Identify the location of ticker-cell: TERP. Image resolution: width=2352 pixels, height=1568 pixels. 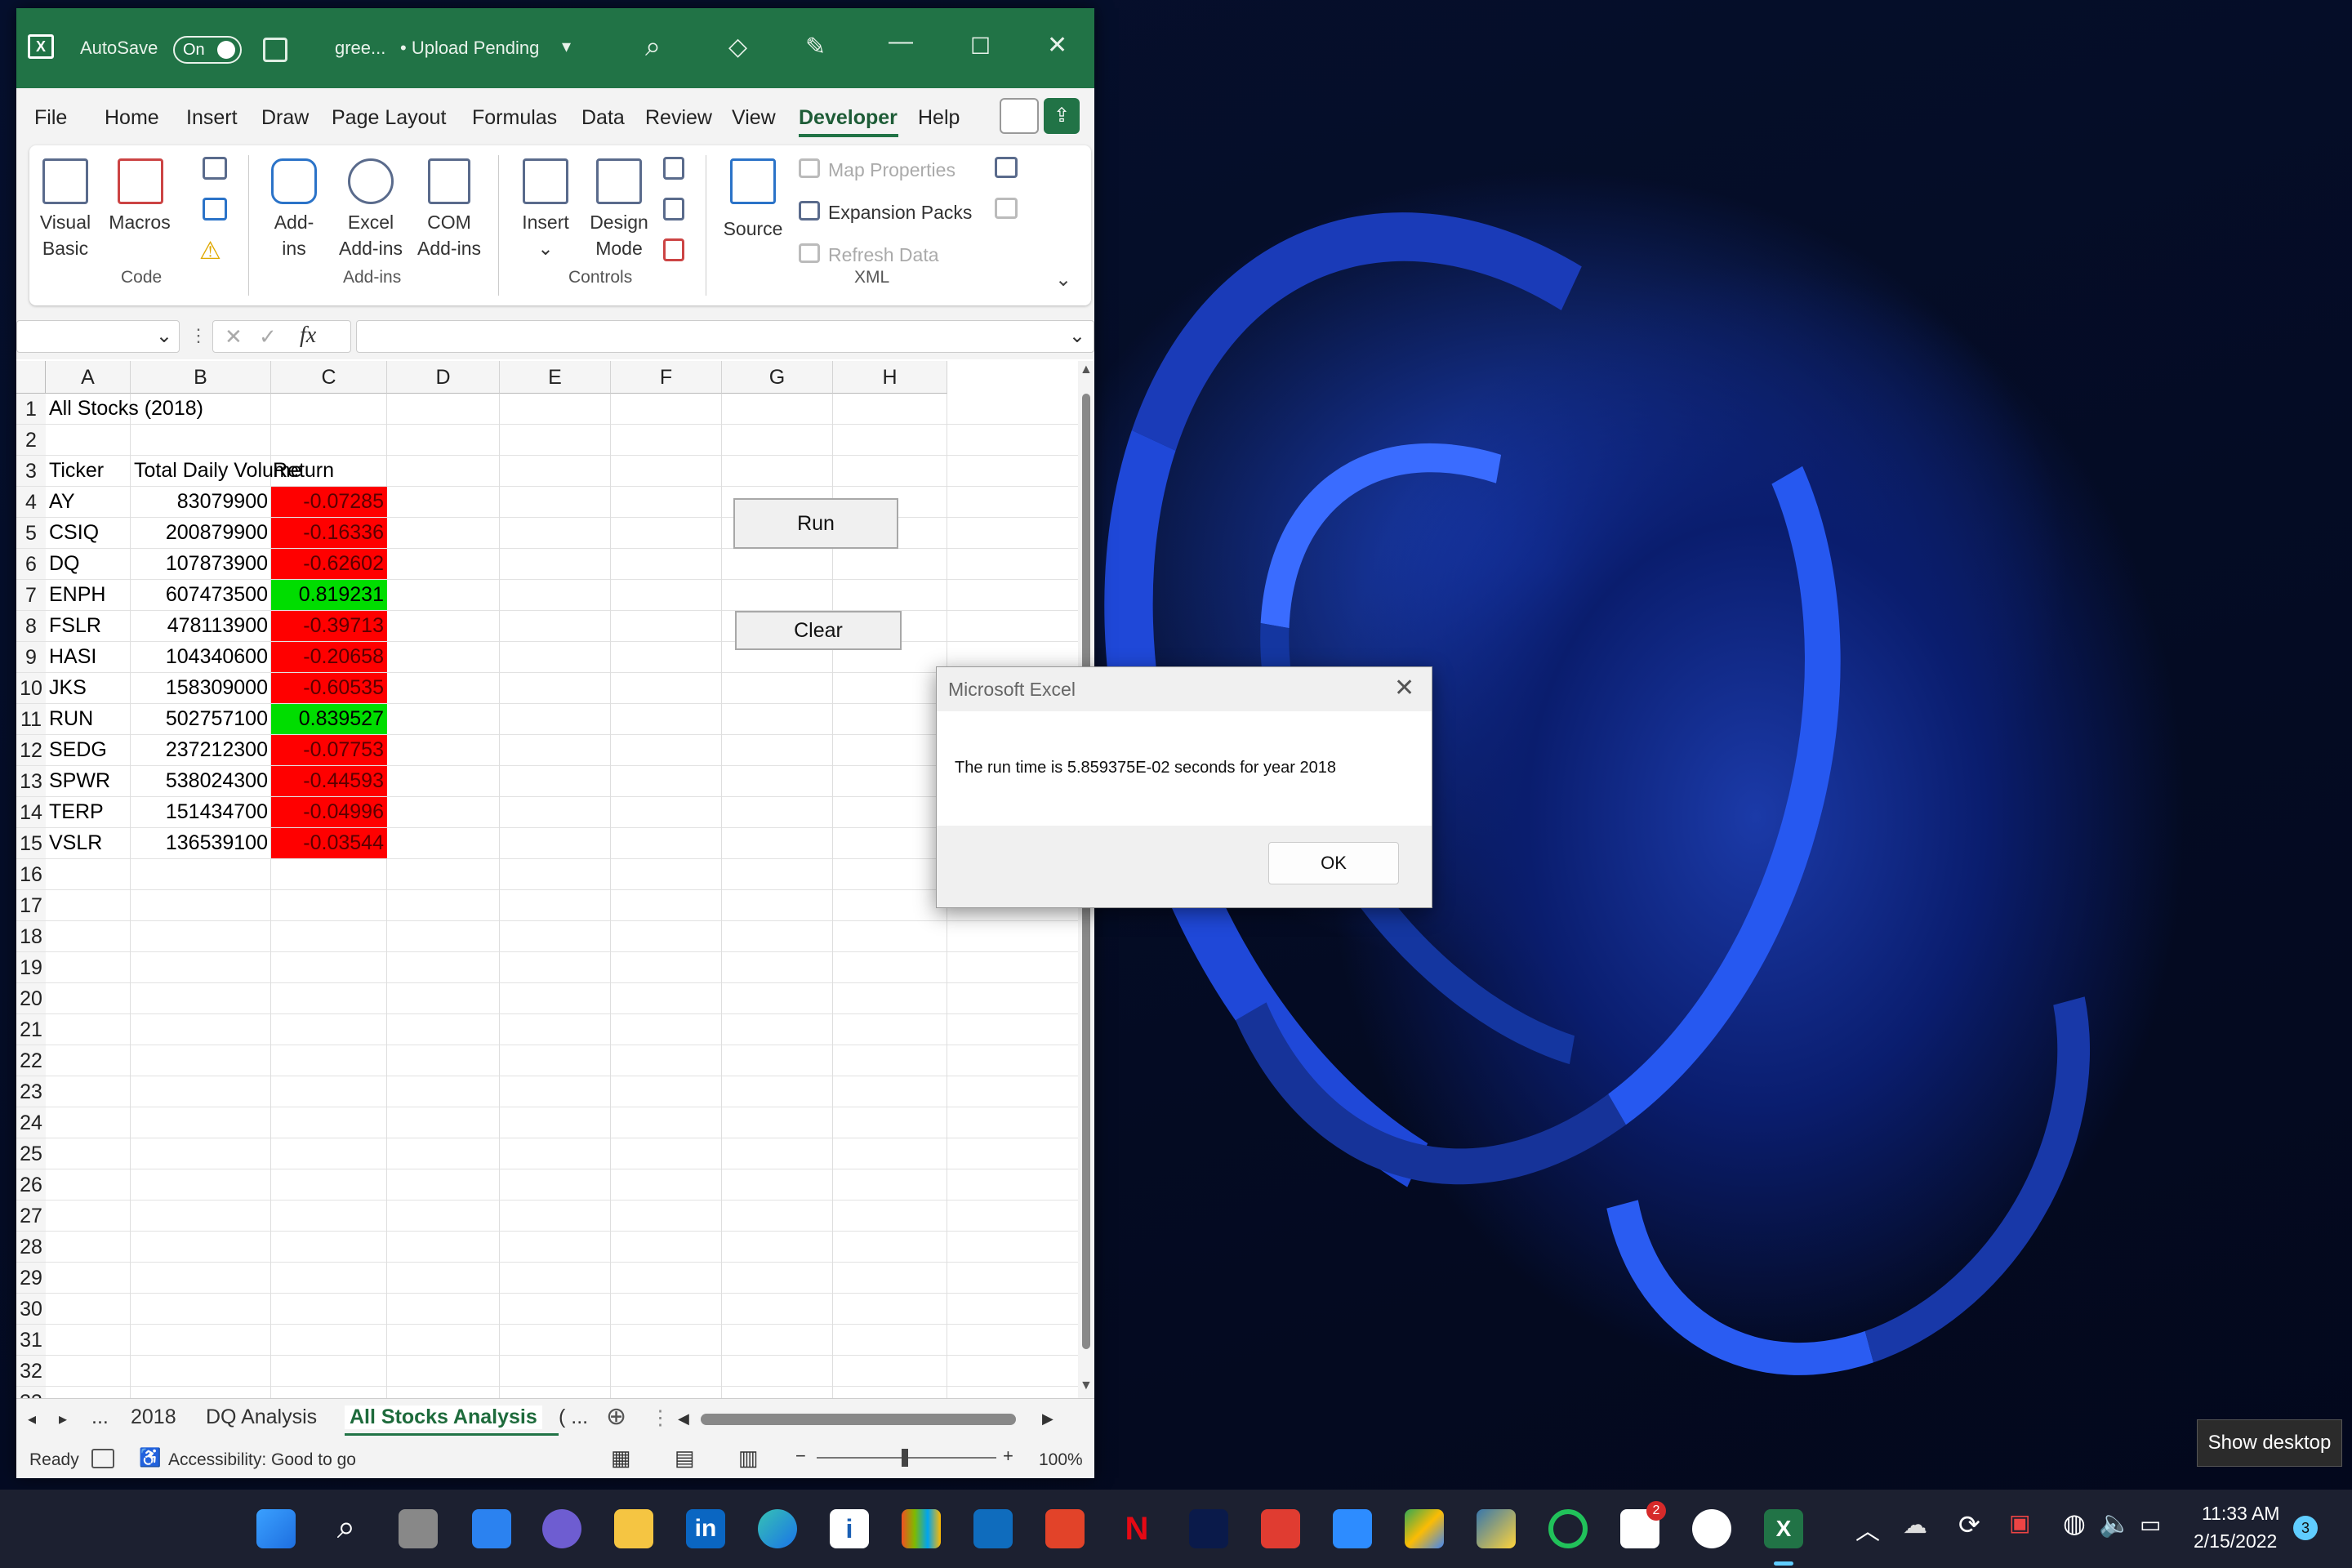
(76, 812).